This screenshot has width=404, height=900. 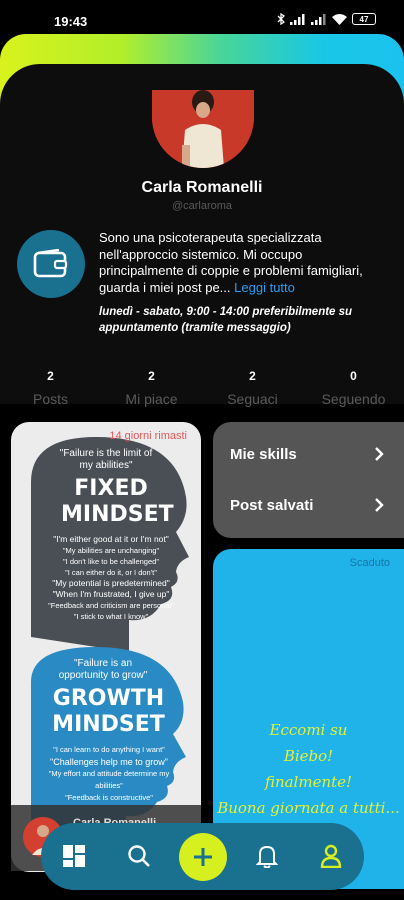 I want to click on profile-stats: 2 Posts 2 Mi piace 2 Seguaci 0 Seguendo, so click(x=202, y=388).